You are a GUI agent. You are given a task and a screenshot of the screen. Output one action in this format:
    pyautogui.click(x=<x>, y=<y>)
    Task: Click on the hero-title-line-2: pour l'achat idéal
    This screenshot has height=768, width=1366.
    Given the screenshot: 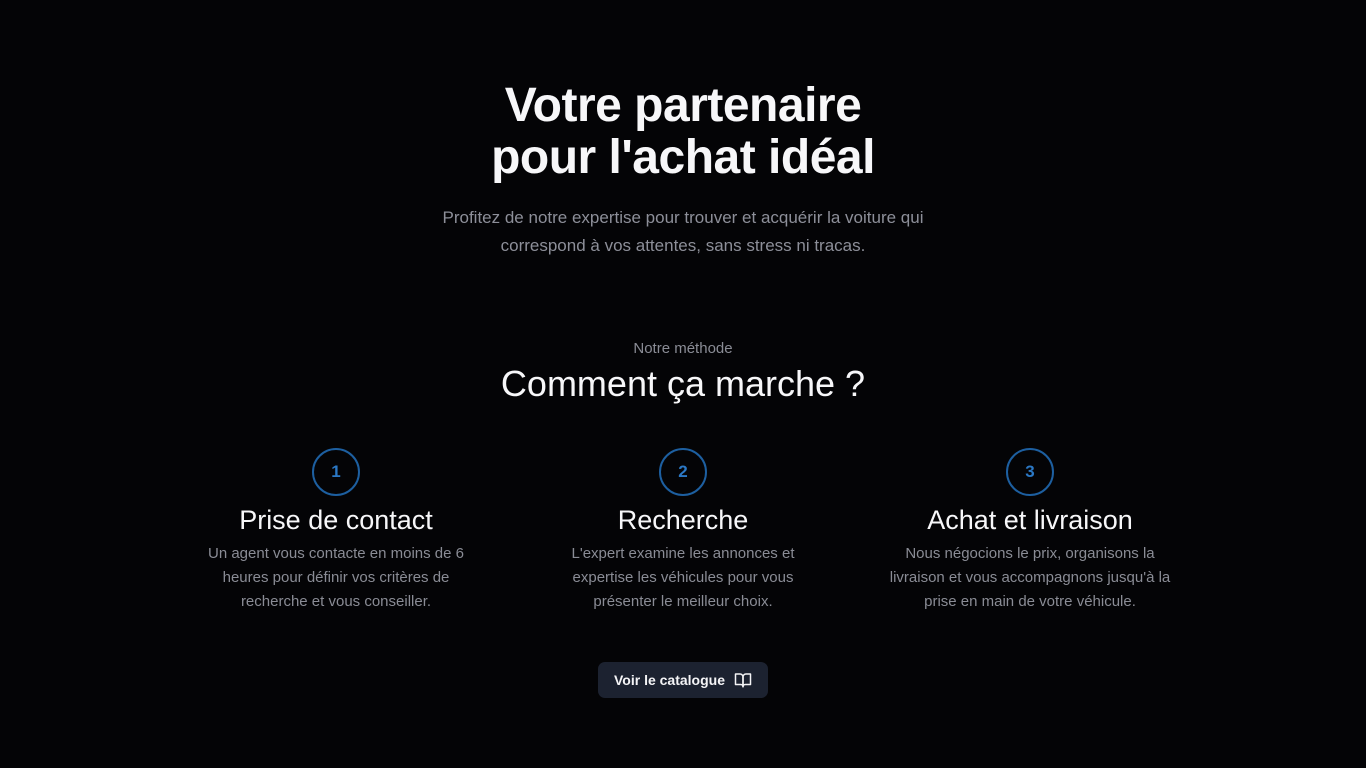 What is the action you would take?
    pyautogui.click(x=683, y=157)
    